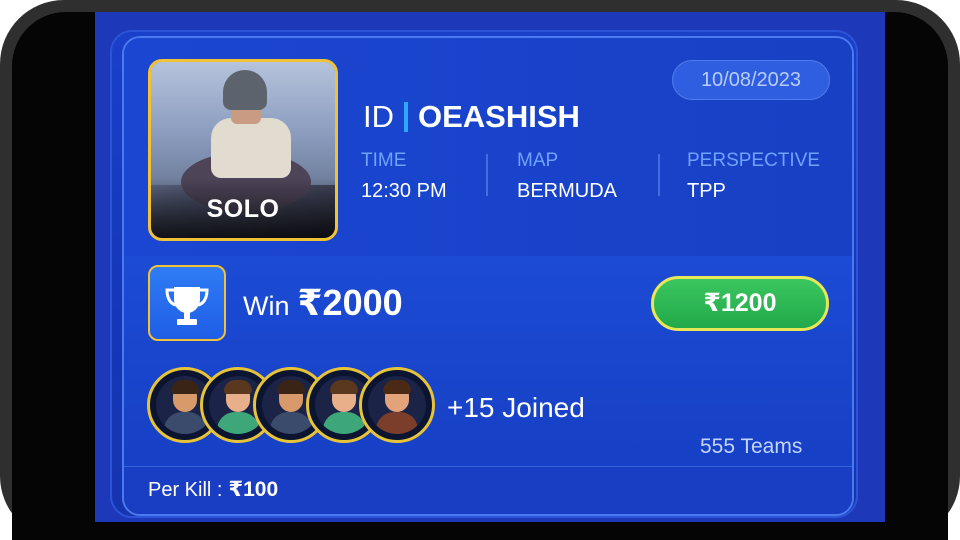 The image size is (960, 540). I want to click on perspective-value: TPP, so click(706, 191).